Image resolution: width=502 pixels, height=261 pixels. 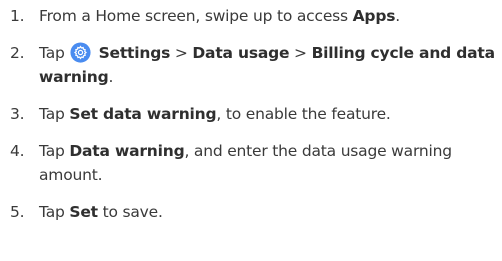 What do you see at coordinates (132, 53) in the screenshot?
I see `bold-term-settings: Settings` at bounding box center [132, 53].